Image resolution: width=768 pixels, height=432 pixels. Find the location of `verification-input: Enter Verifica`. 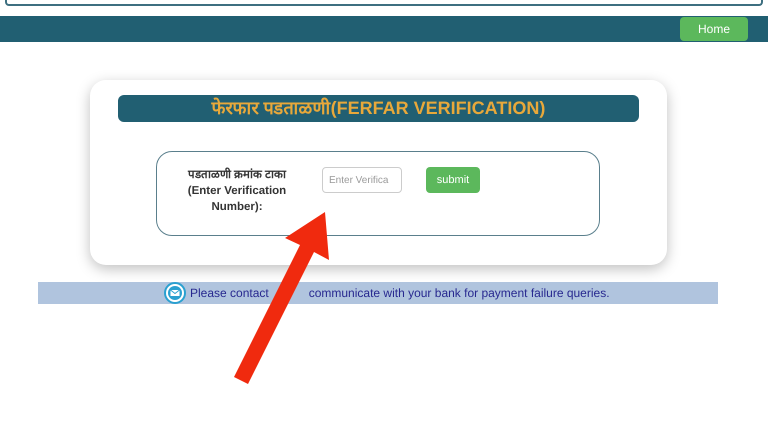

verification-input: Enter Verifica is located at coordinates (362, 180).